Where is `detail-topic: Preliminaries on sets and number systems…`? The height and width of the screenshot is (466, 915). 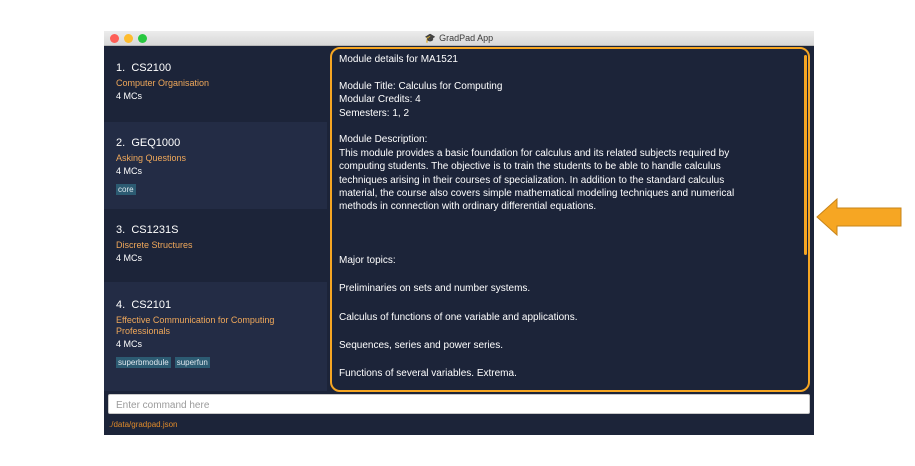 detail-topic: Preliminaries on sets and number systems… is located at coordinates (435, 289).